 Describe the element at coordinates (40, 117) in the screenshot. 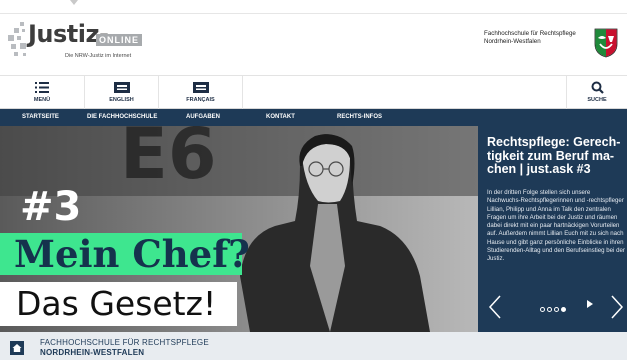

I see `menu-item-startseite: STARTSEITE` at that location.